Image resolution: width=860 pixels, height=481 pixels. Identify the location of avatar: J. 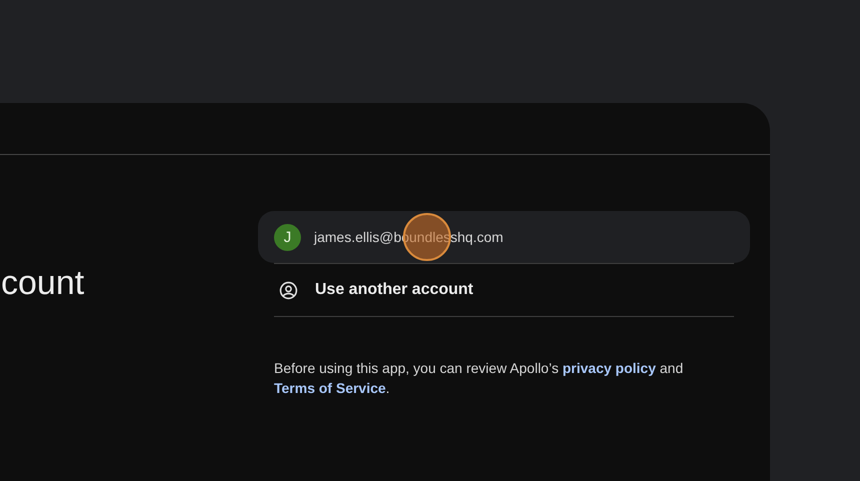
(287, 237).